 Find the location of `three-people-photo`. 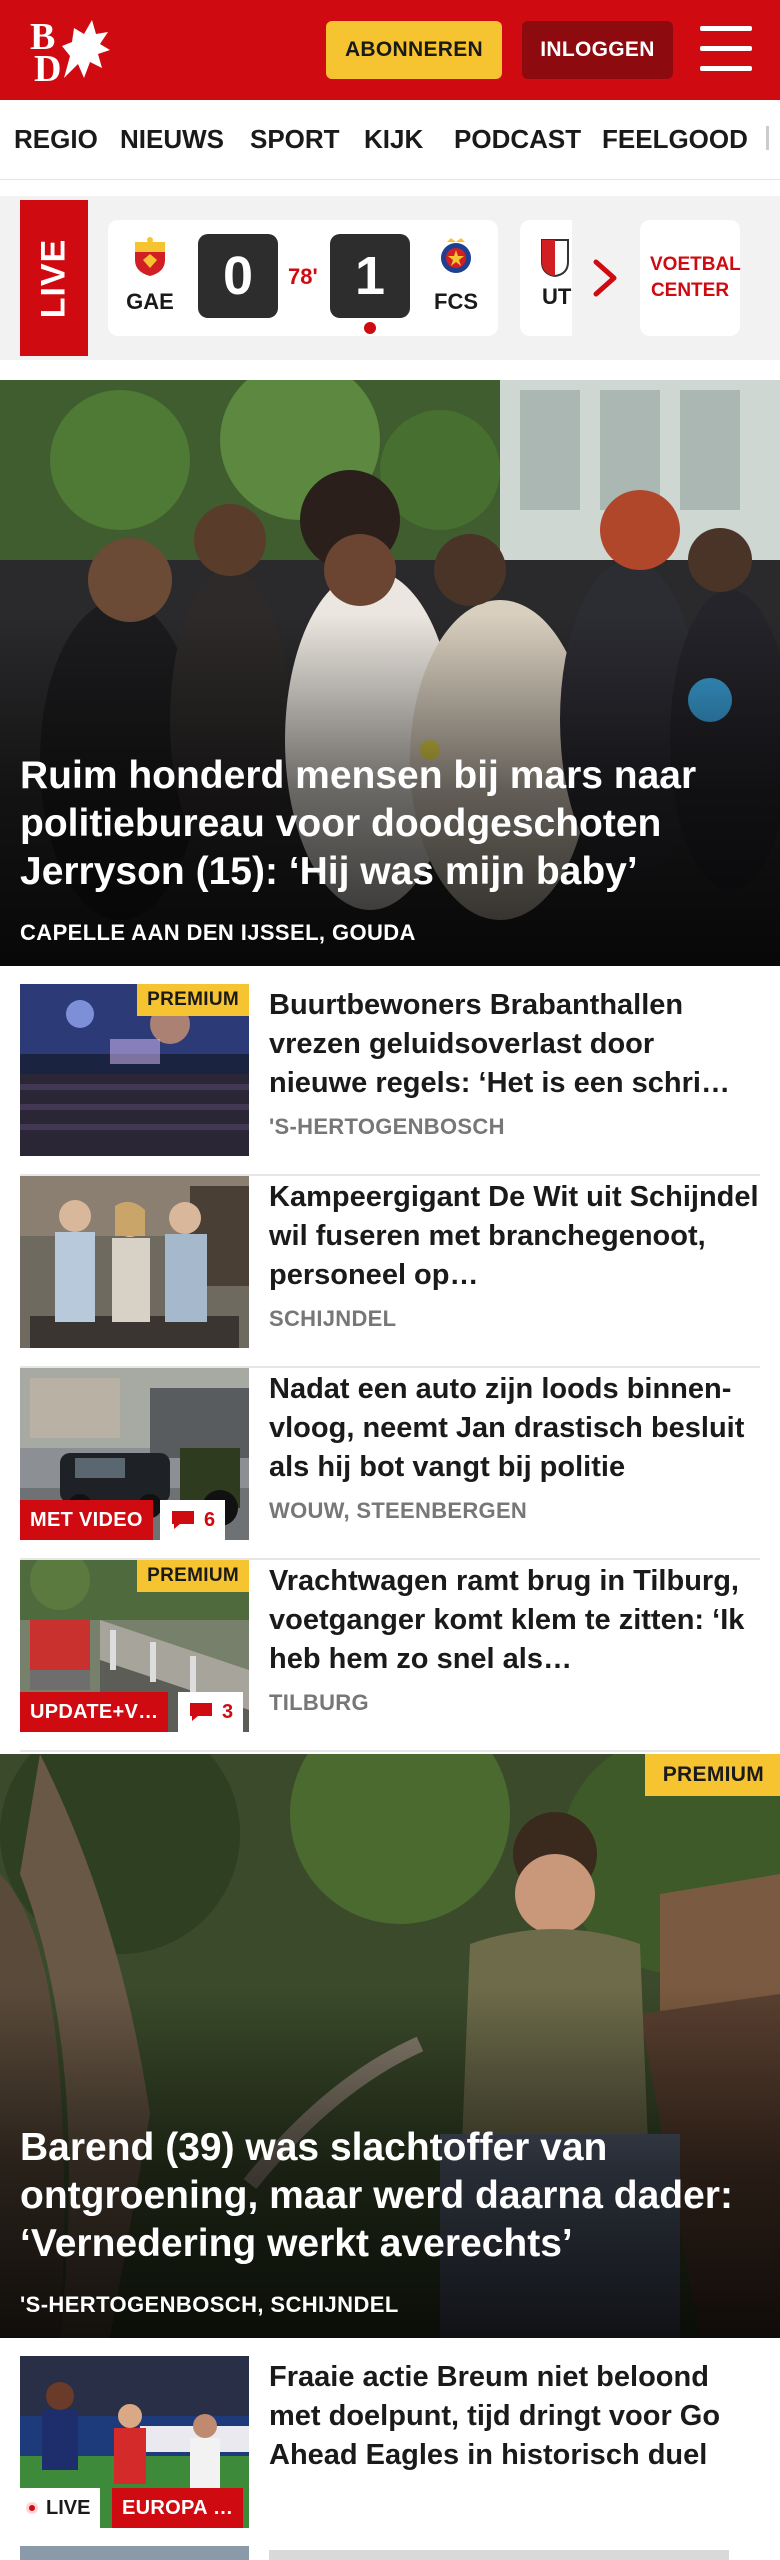

three-people-photo is located at coordinates (134, 1262).